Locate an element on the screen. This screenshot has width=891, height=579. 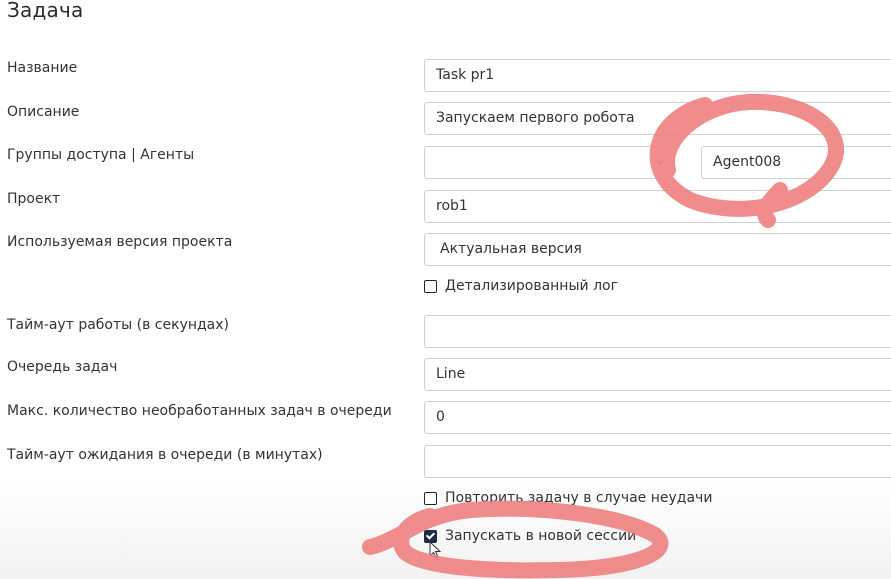
queue-wait-timeout-input is located at coordinates (657, 461).